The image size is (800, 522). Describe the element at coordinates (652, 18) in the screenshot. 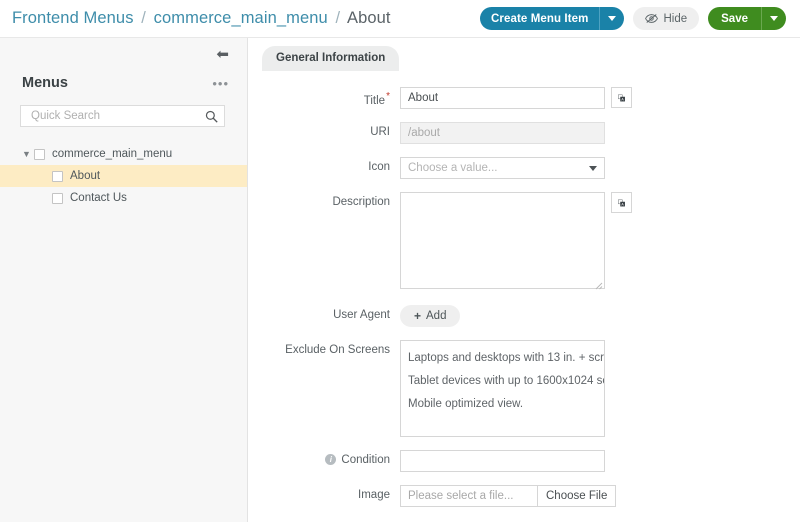

I see `eye-slash-icon` at that location.